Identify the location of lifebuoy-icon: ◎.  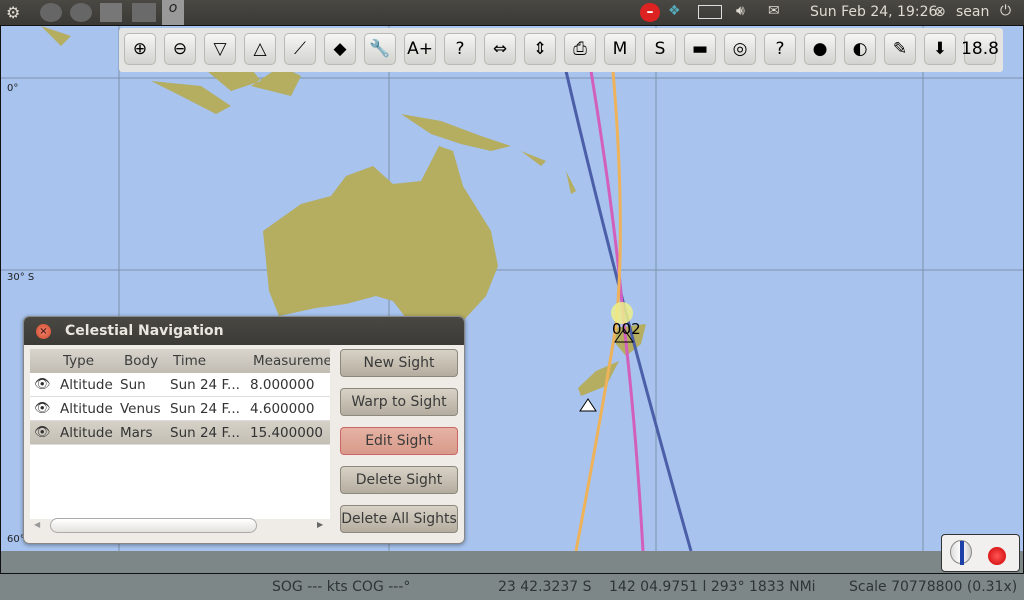
(740, 49).